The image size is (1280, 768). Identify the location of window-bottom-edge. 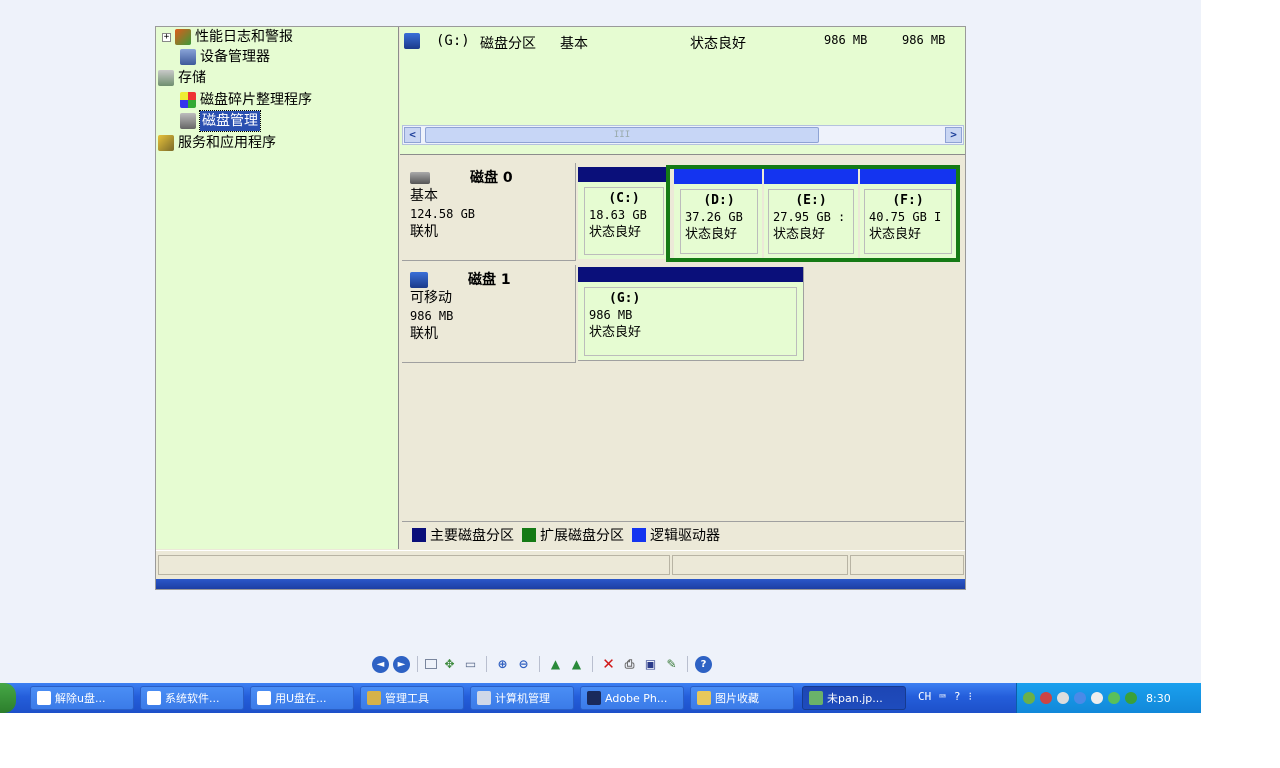
(560, 584).